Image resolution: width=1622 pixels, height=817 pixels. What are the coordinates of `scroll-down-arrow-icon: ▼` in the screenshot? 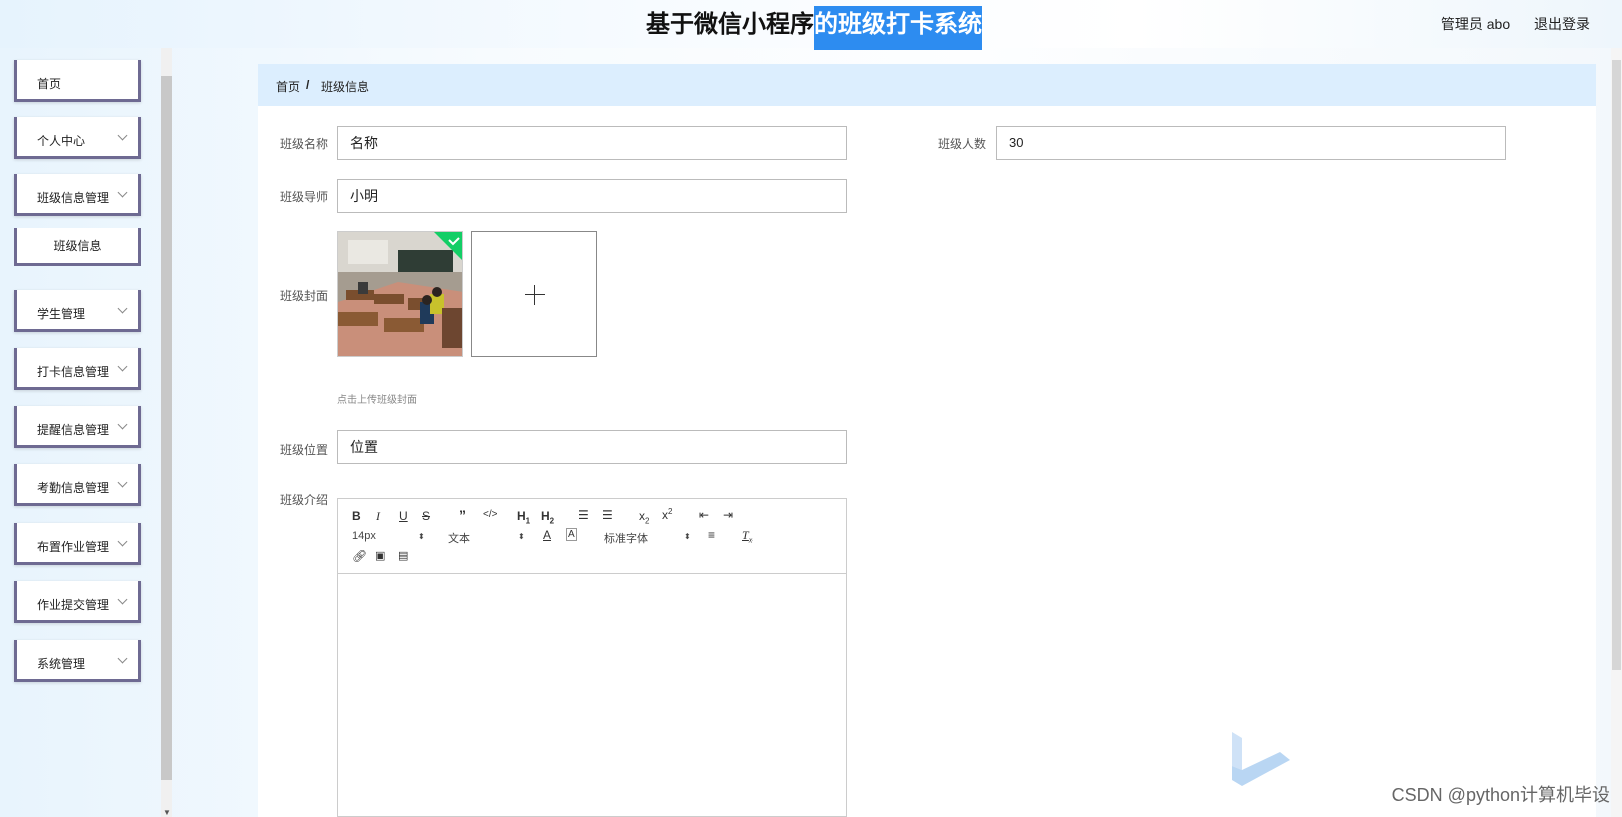 It's located at (167, 812).